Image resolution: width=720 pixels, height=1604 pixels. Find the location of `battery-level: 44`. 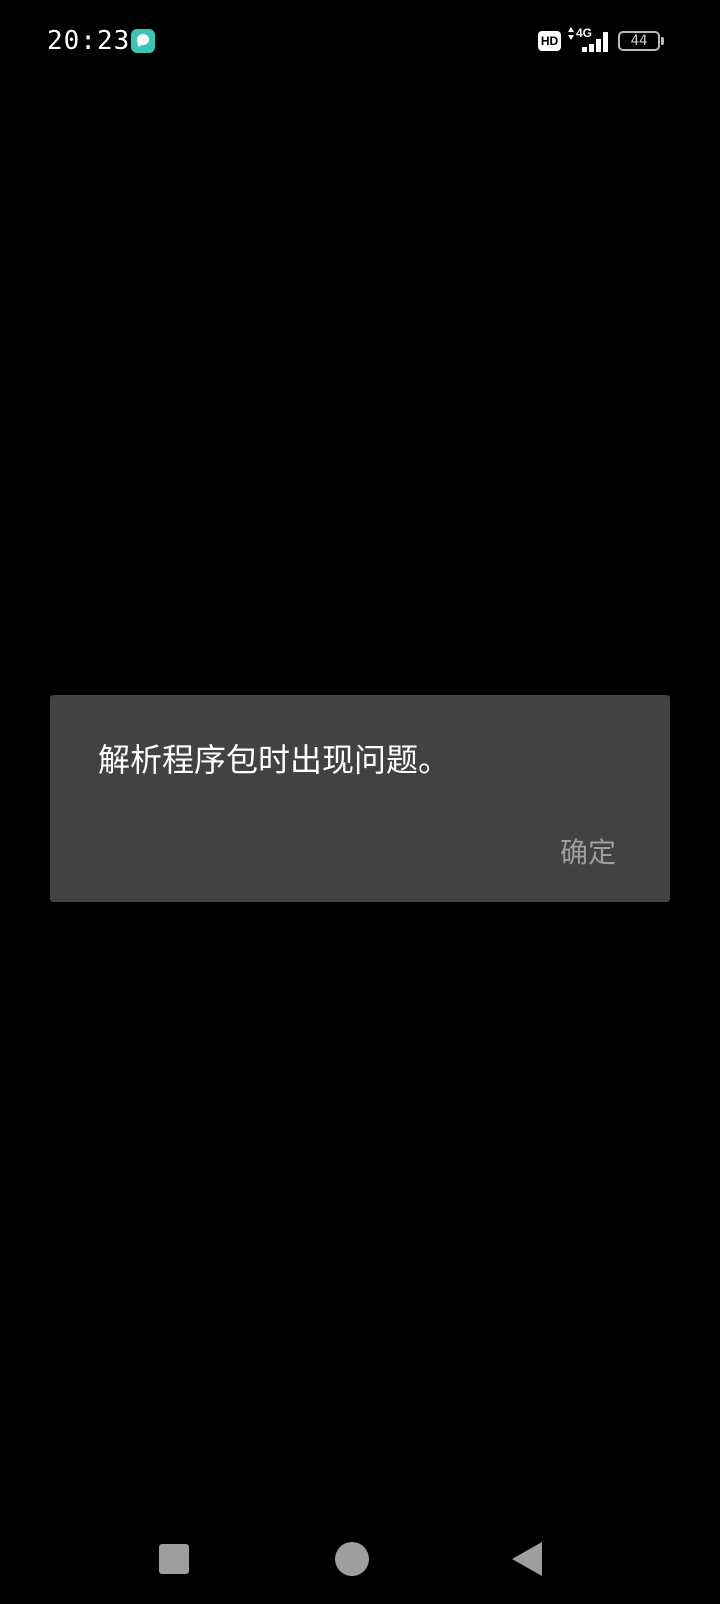

battery-level: 44 is located at coordinates (639, 41).